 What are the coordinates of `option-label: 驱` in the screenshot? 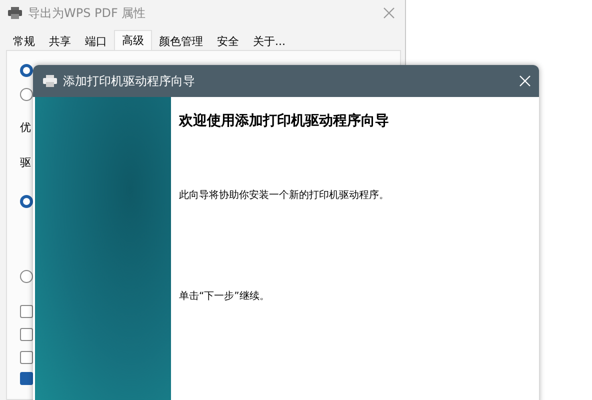 It's located at (26, 162).